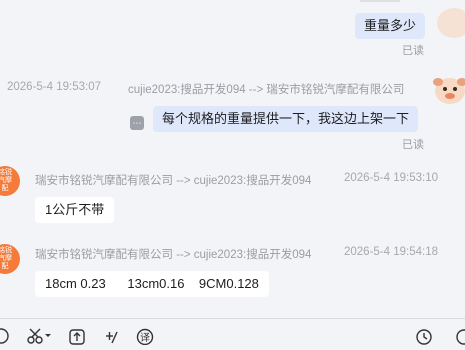  What do you see at coordinates (380, 1) in the screenshot?
I see `scrolled-top-edge` at bounding box center [380, 1].